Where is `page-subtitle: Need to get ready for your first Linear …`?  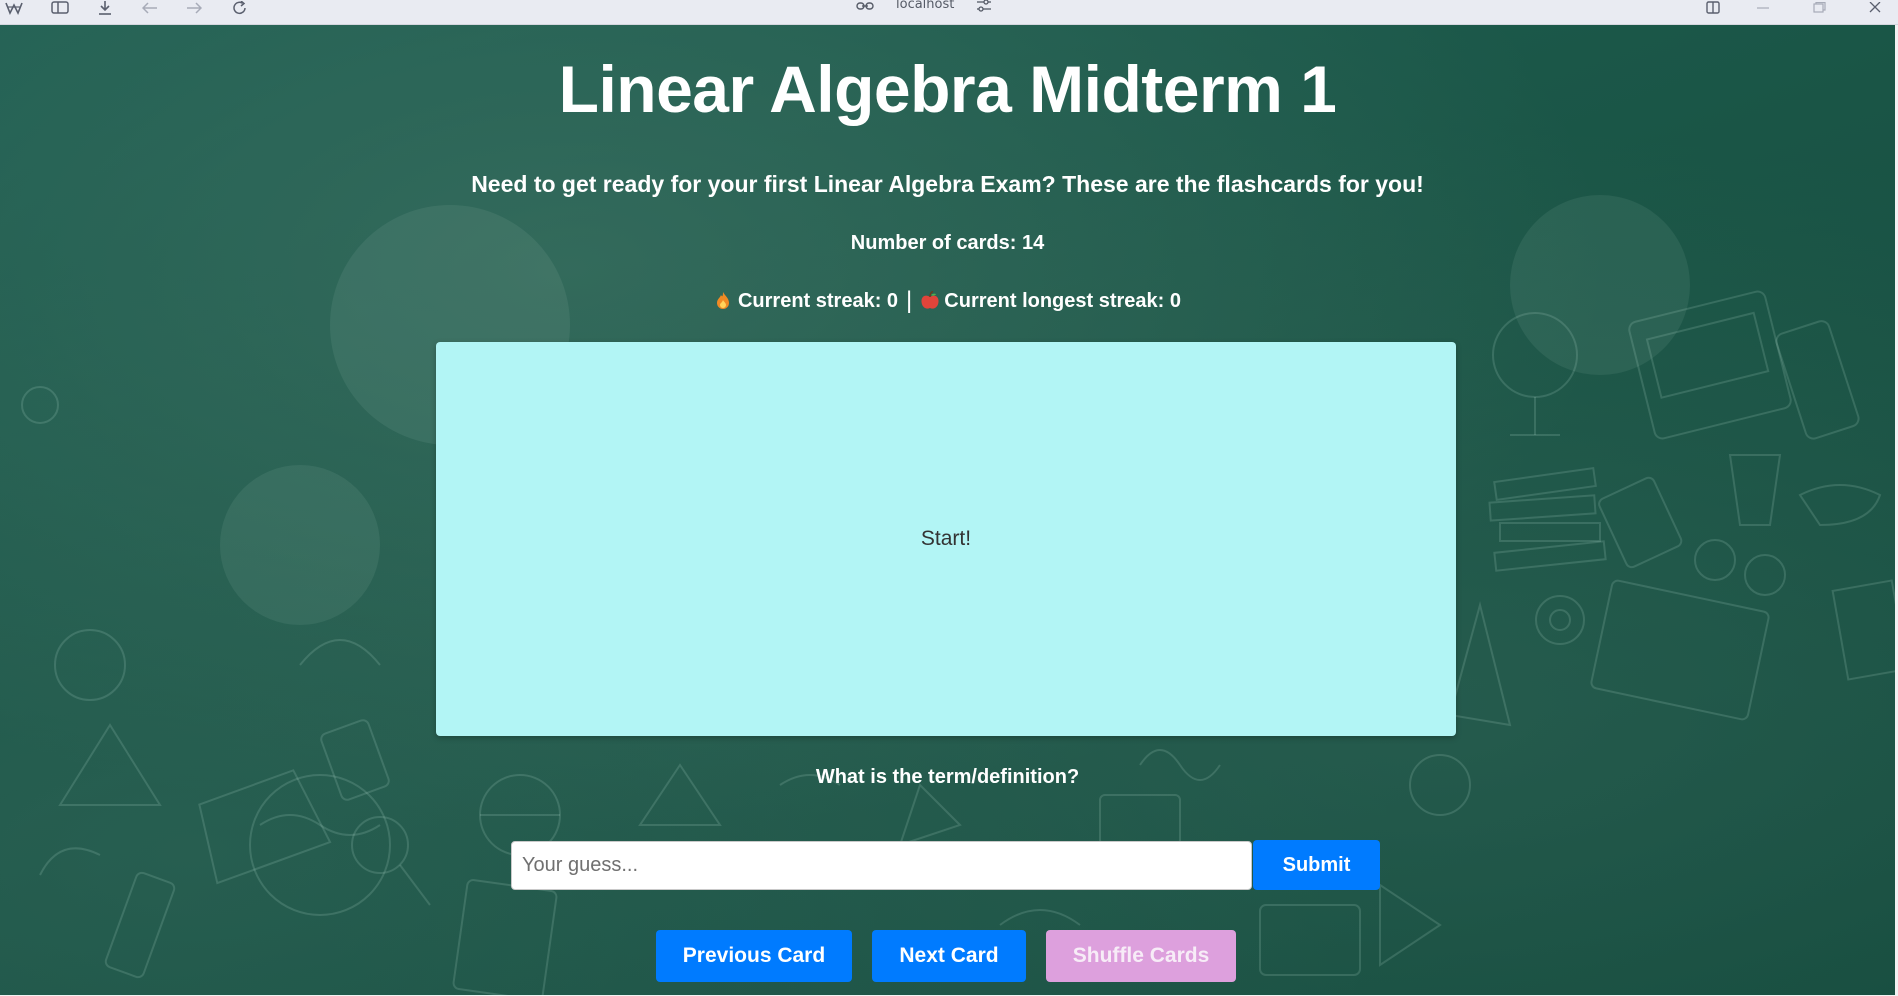 page-subtitle: Need to get ready for your first Linear … is located at coordinates (947, 184).